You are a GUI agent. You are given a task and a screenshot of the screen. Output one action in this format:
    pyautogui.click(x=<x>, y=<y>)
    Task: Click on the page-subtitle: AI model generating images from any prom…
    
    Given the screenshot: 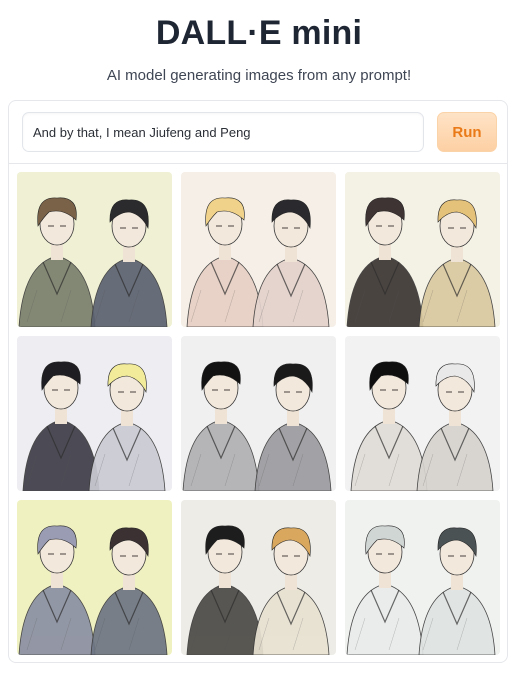 What is the action you would take?
    pyautogui.click(x=259, y=75)
    